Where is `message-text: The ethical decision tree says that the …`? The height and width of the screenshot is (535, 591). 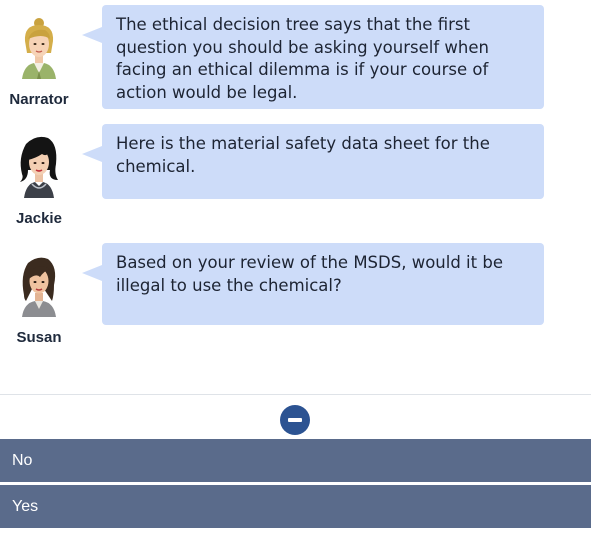
message-text: The ethical decision tree says that the … is located at coordinates (302, 58).